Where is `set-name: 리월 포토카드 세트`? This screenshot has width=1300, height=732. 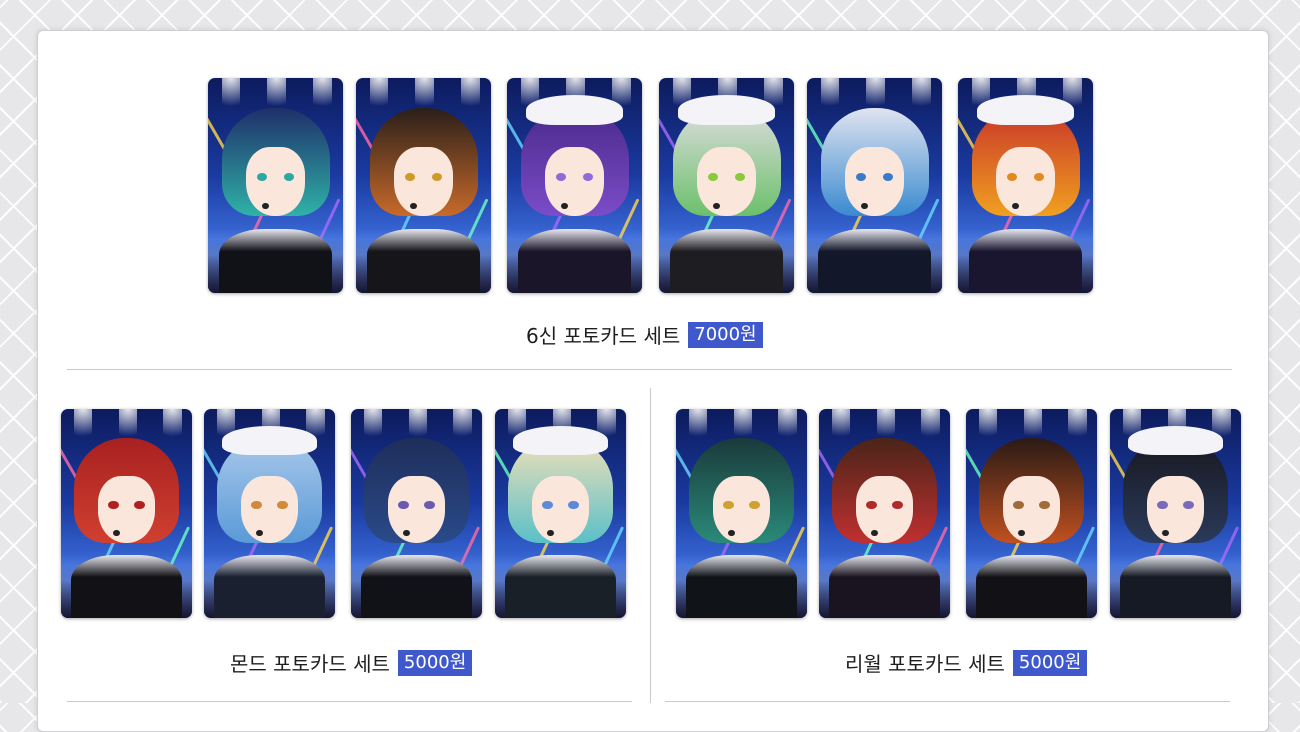
set-name: 리월 포토카드 세트 is located at coordinates (925, 664).